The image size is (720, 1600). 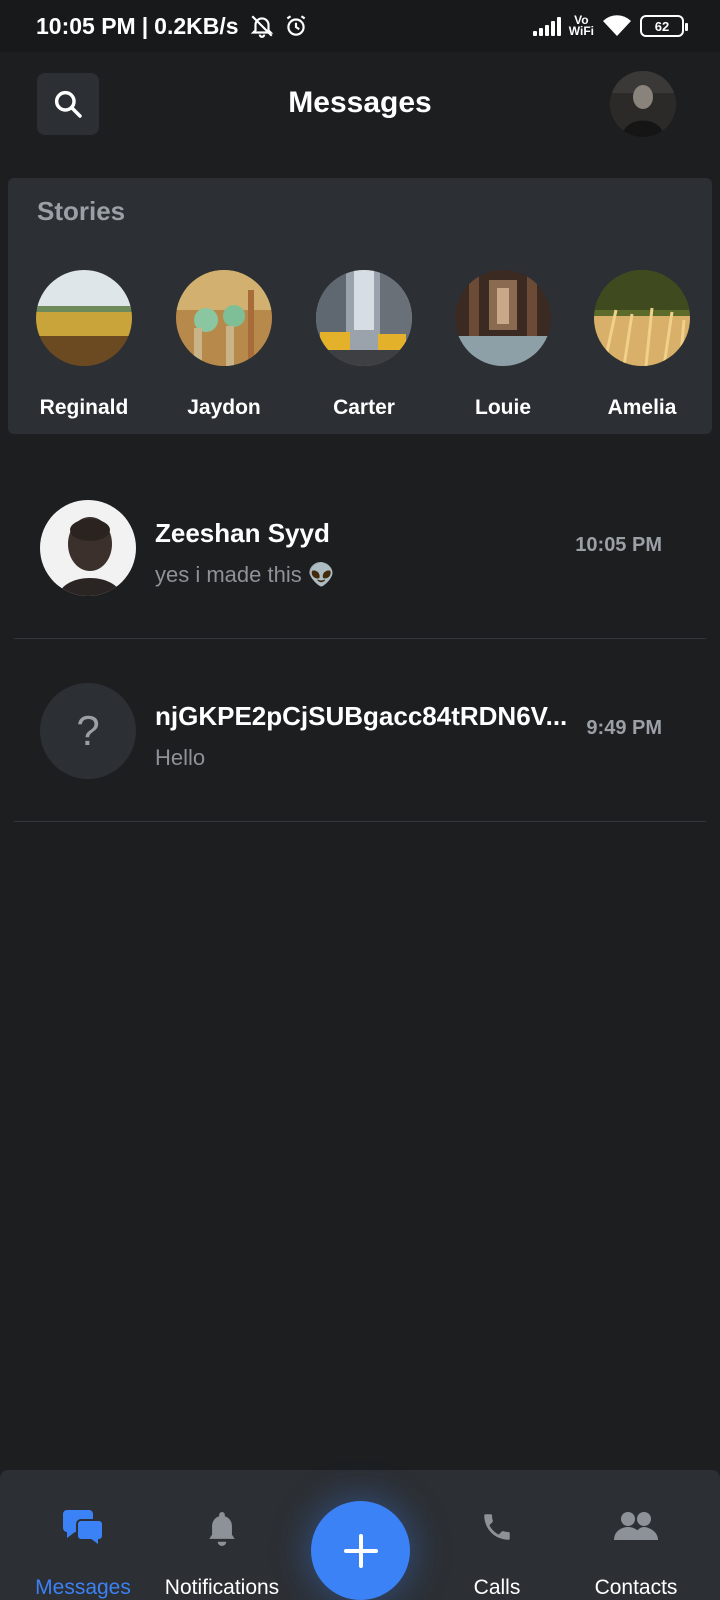 I want to click on story-name: Jaydon, so click(x=224, y=407).